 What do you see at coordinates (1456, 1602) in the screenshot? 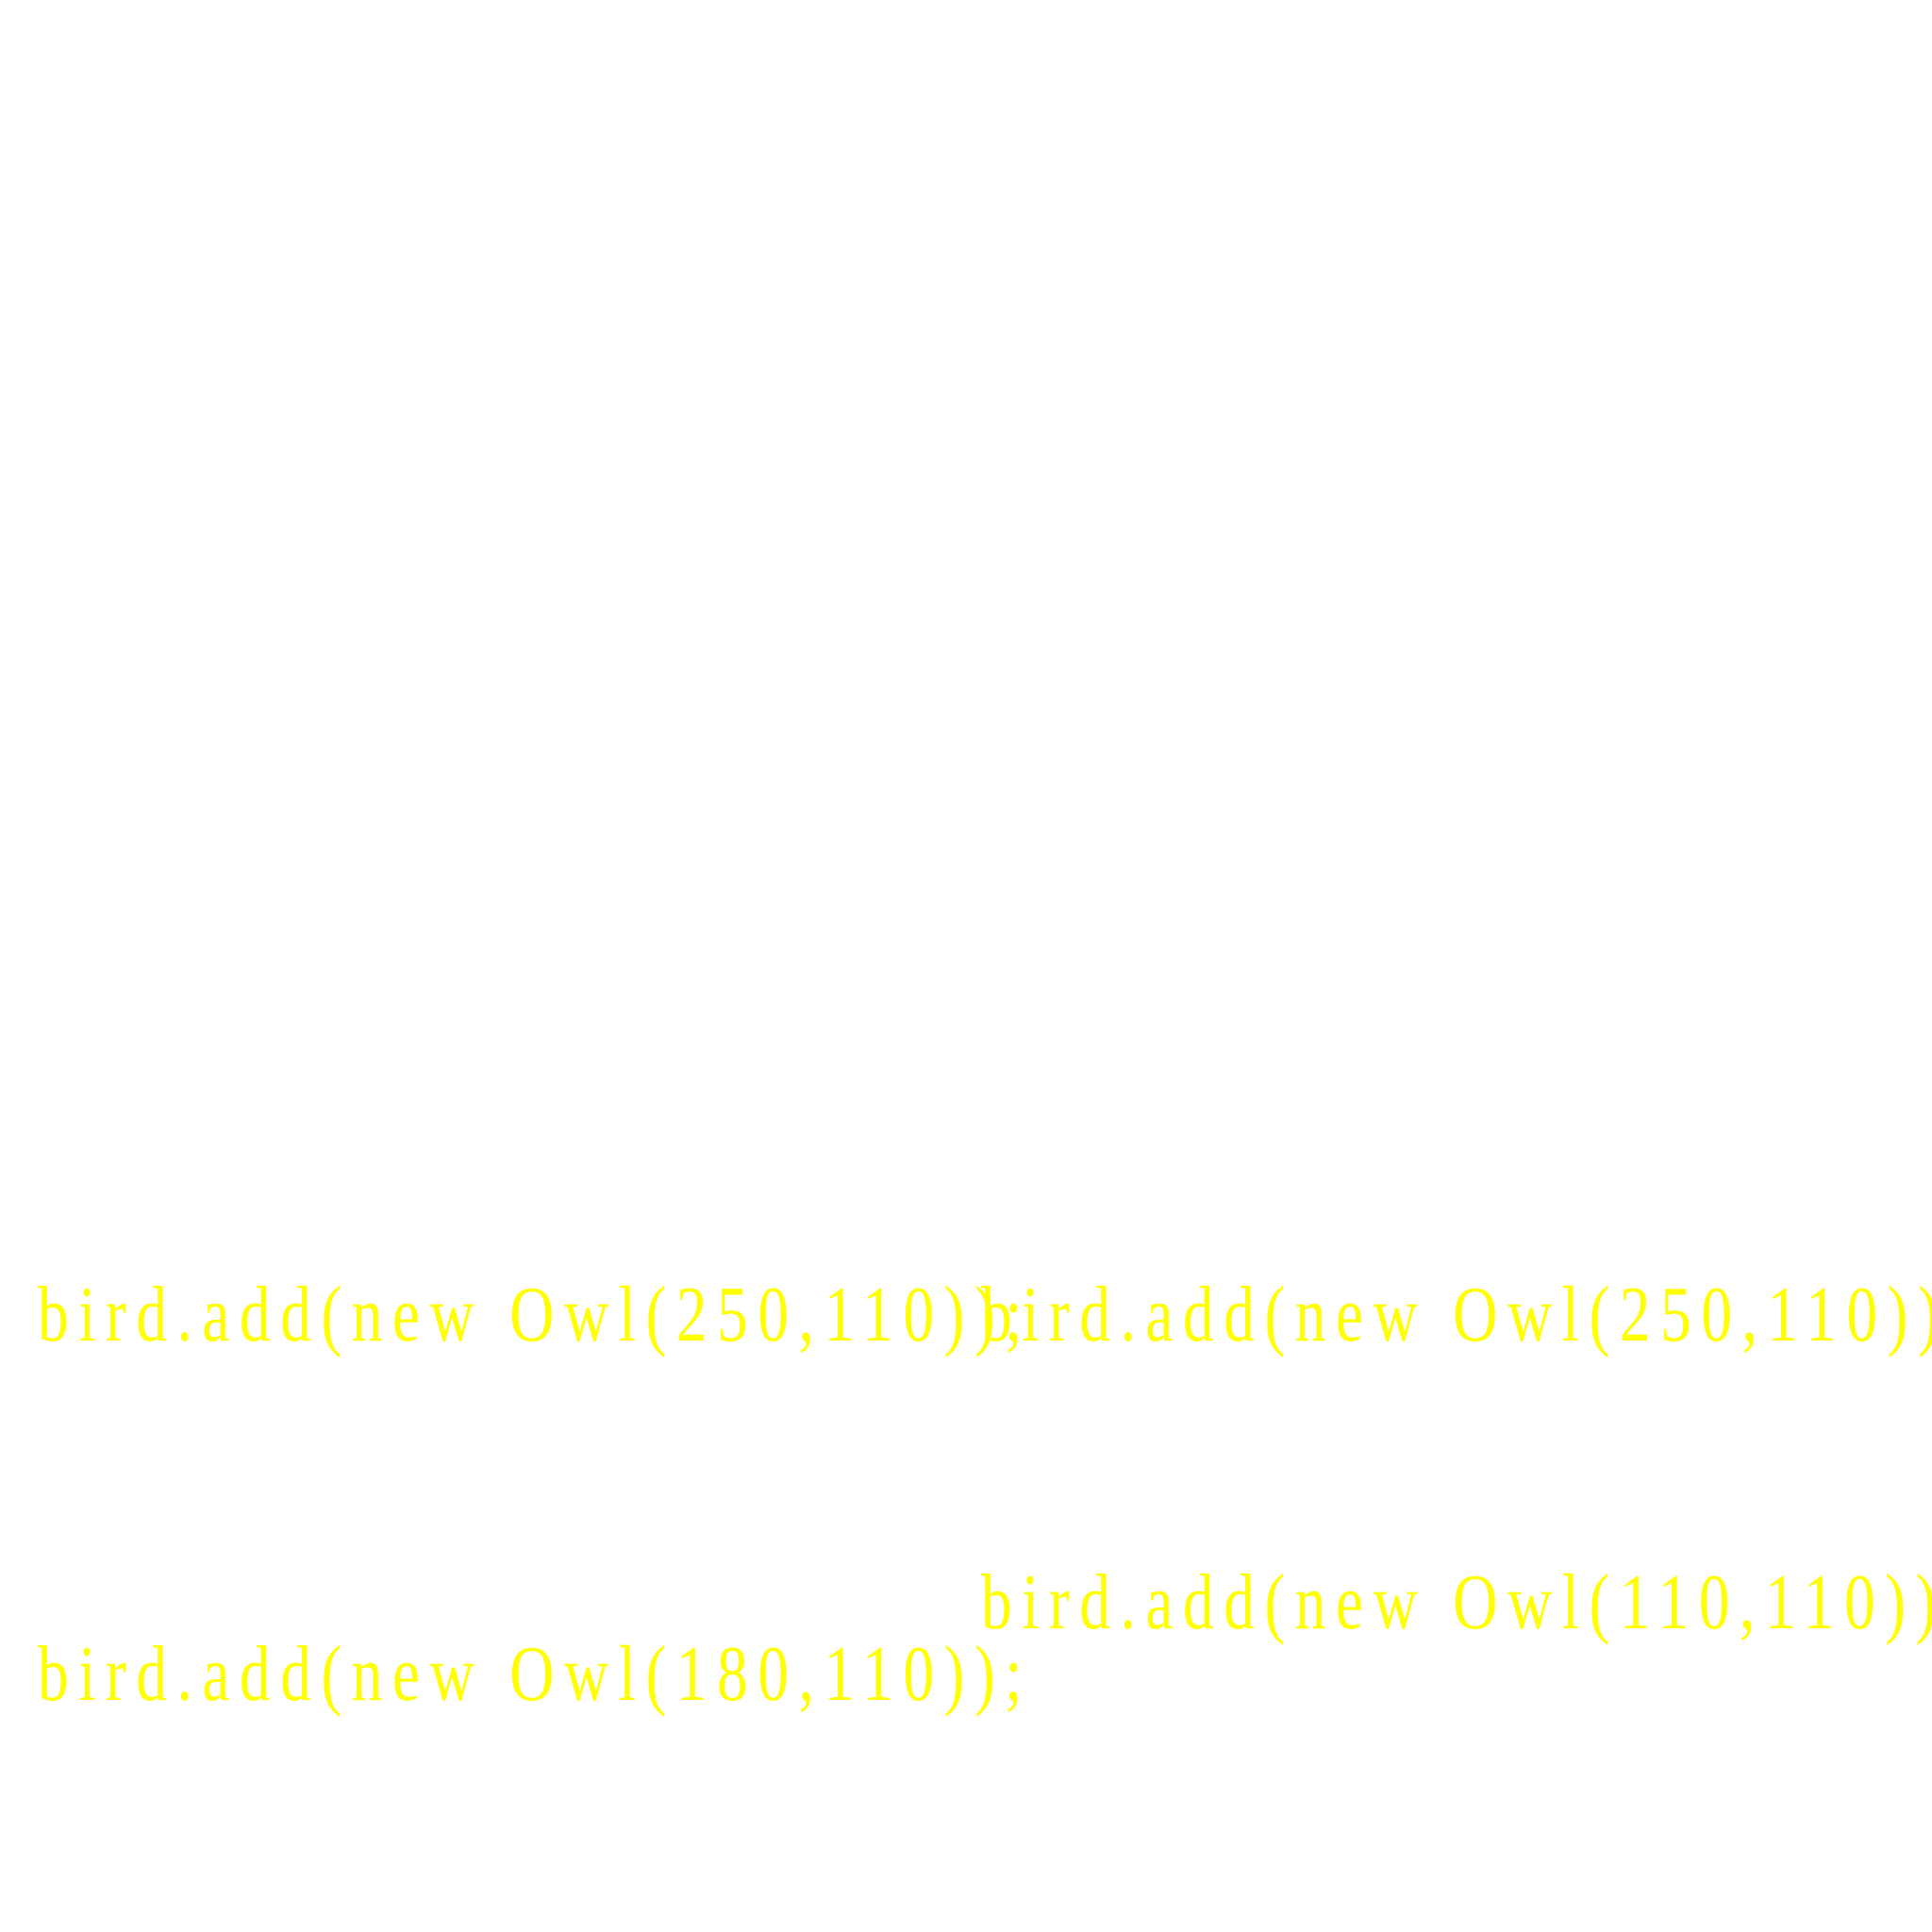
I see `code-line-owl-110: bird.add(new Owl(110,110));` at bounding box center [1456, 1602].